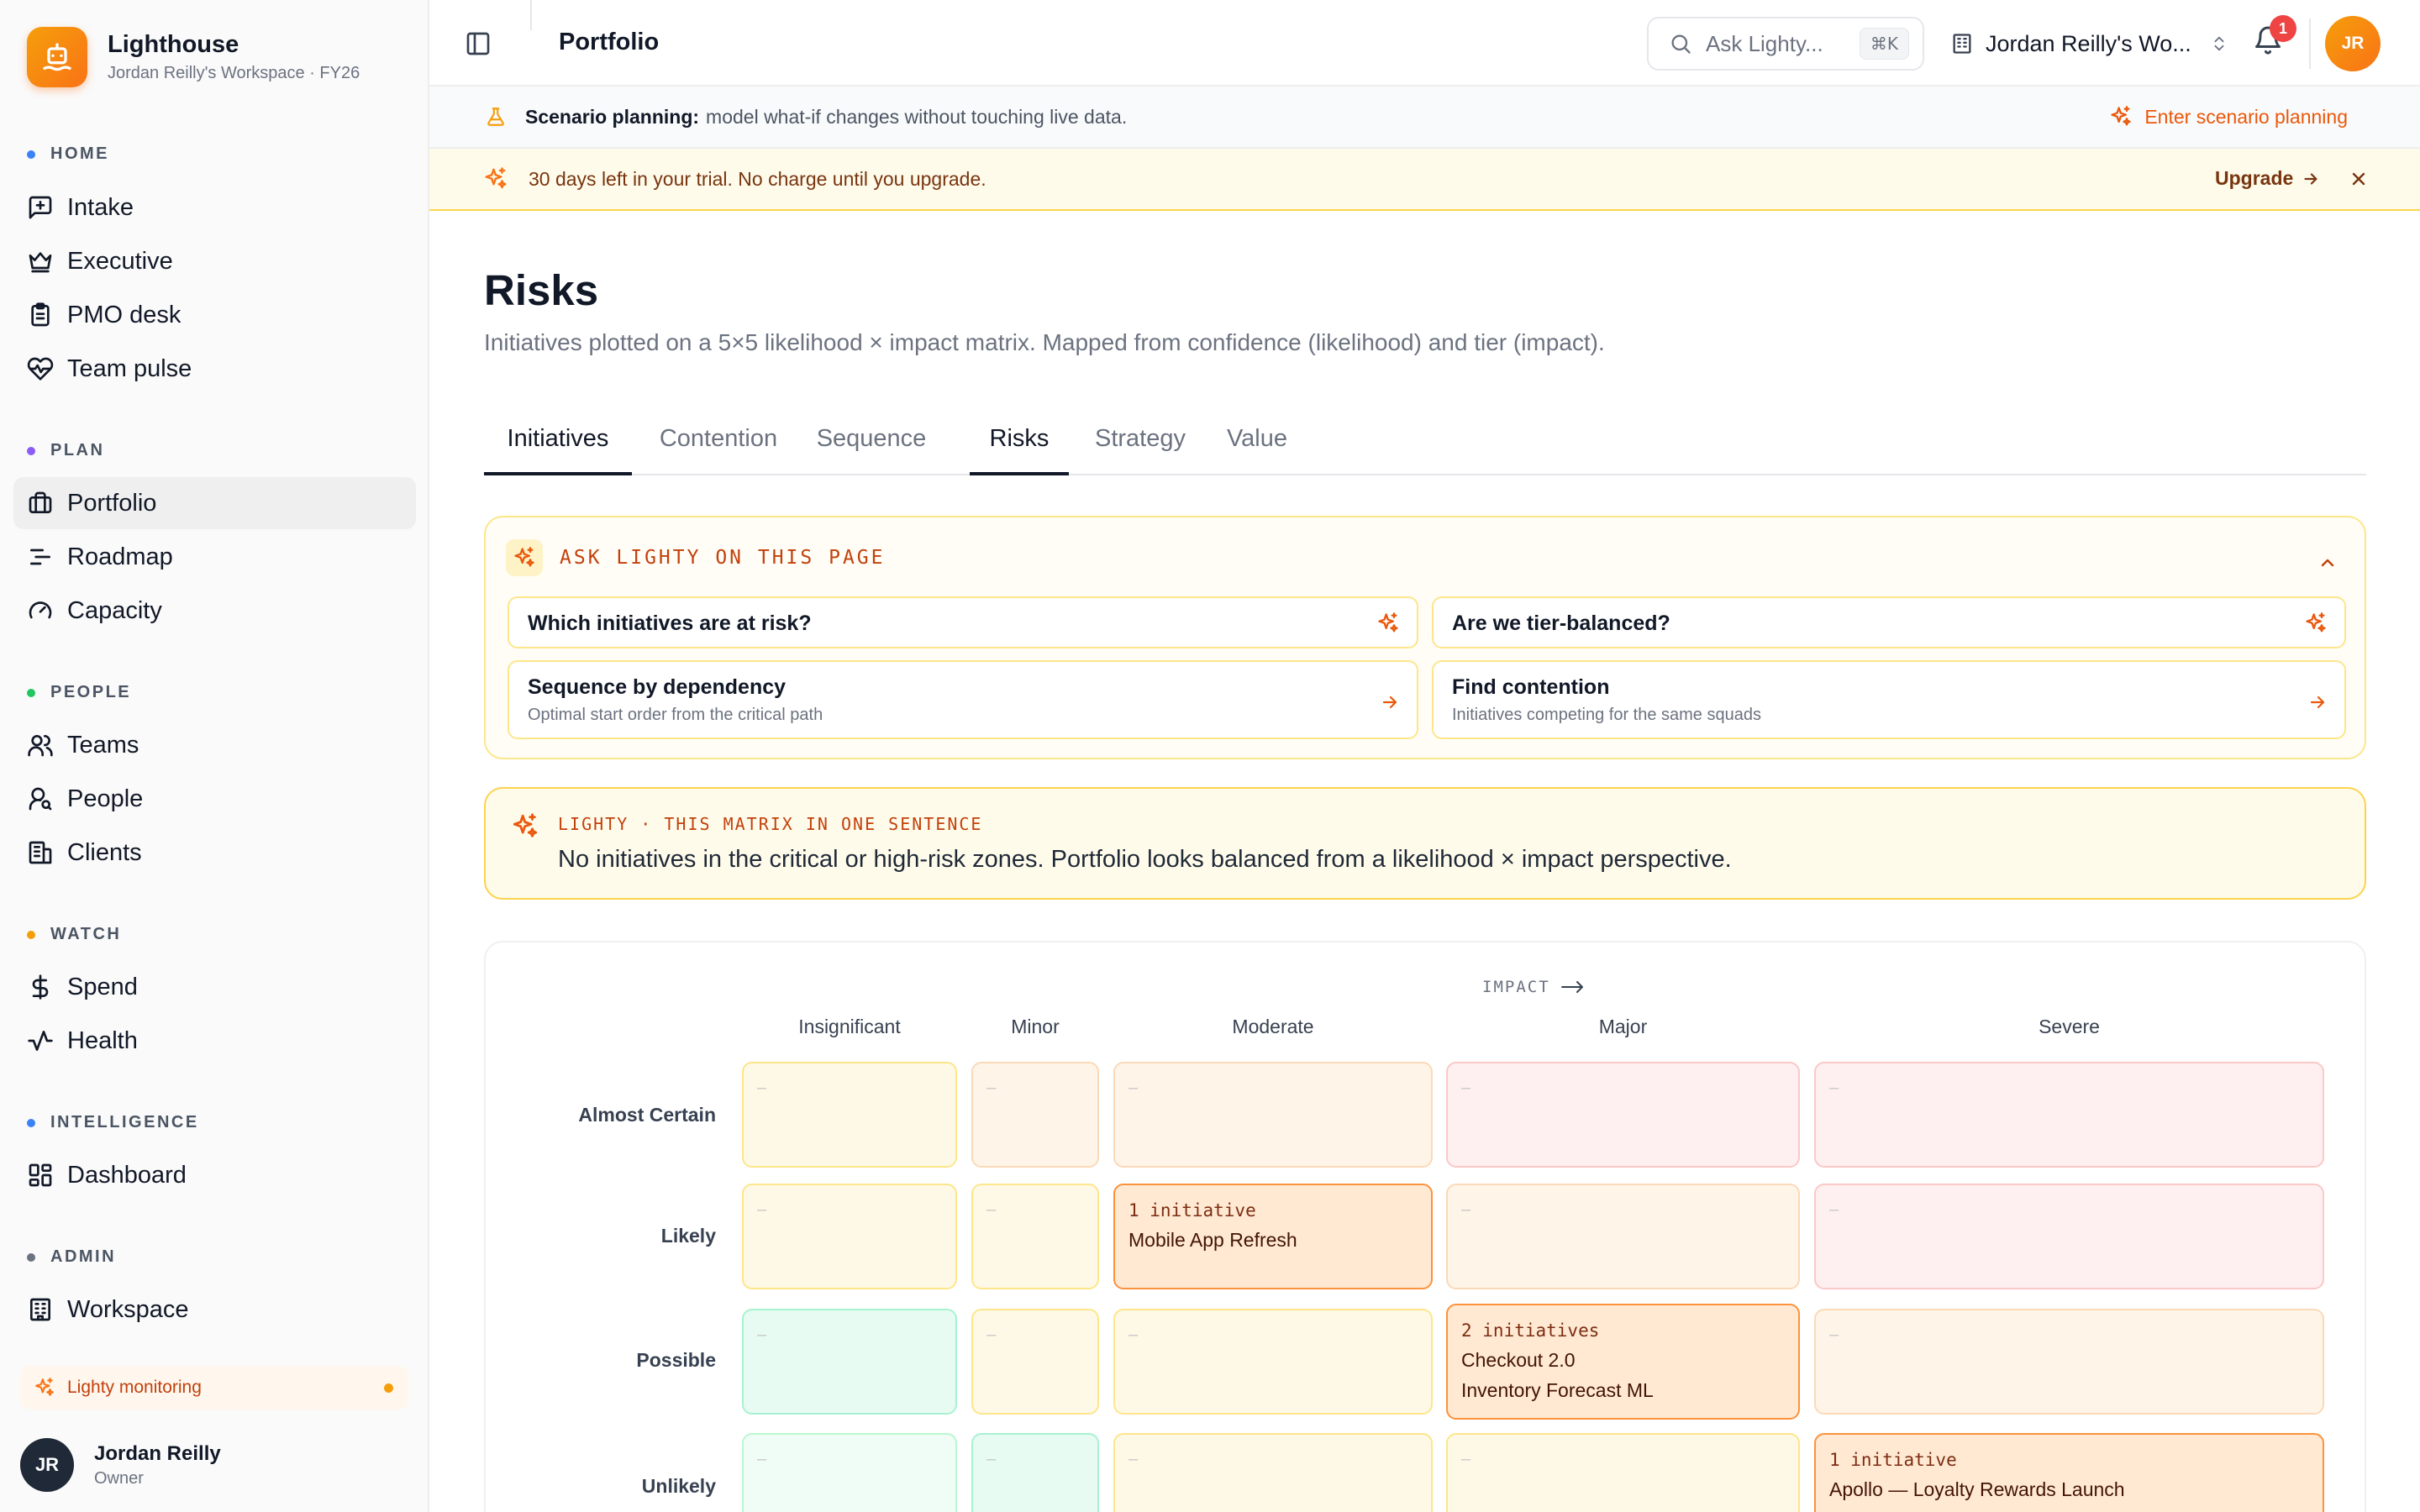  What do you see at coordinates (1257, 450) in the screenshot?
I see `tab-value: Value` at bounding box center [1257, 450].